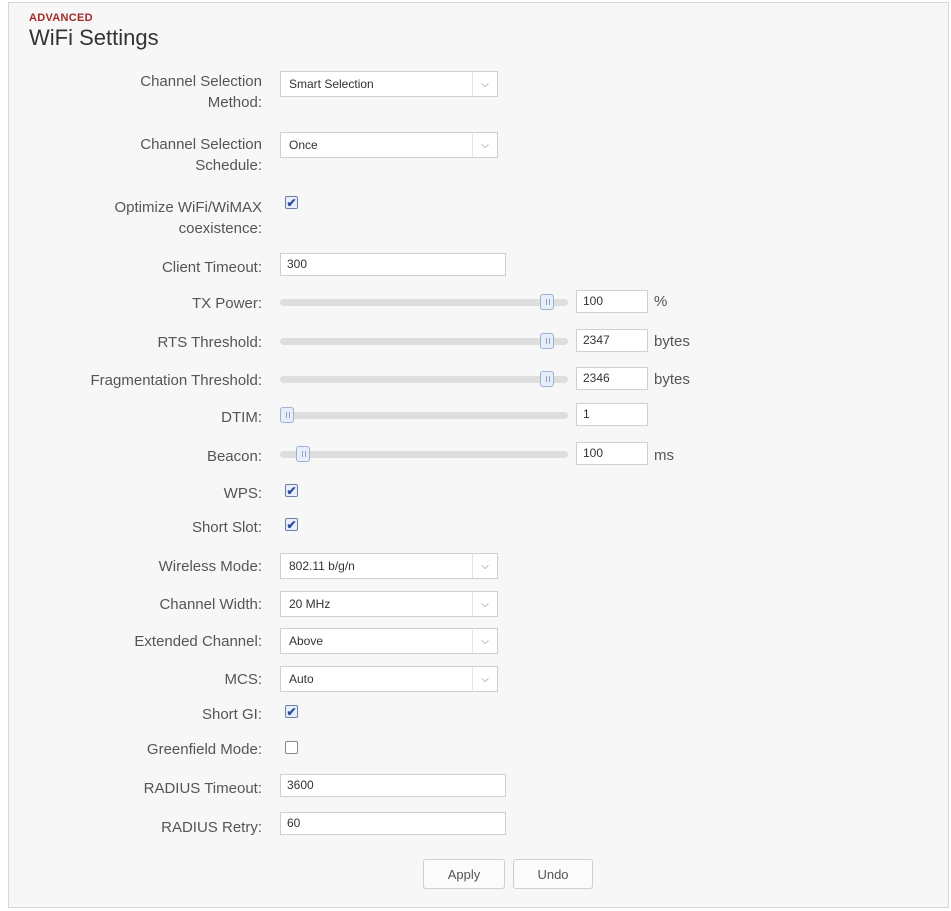 Image resolution: width=951 pixels, height=911 pixels. What do you see at coordinates (188, 218) in the screenshot?
I see `optimize-coexistence-label: Optimize WiFi/WiMAX coexistence:` at bounding box center [188, 218].